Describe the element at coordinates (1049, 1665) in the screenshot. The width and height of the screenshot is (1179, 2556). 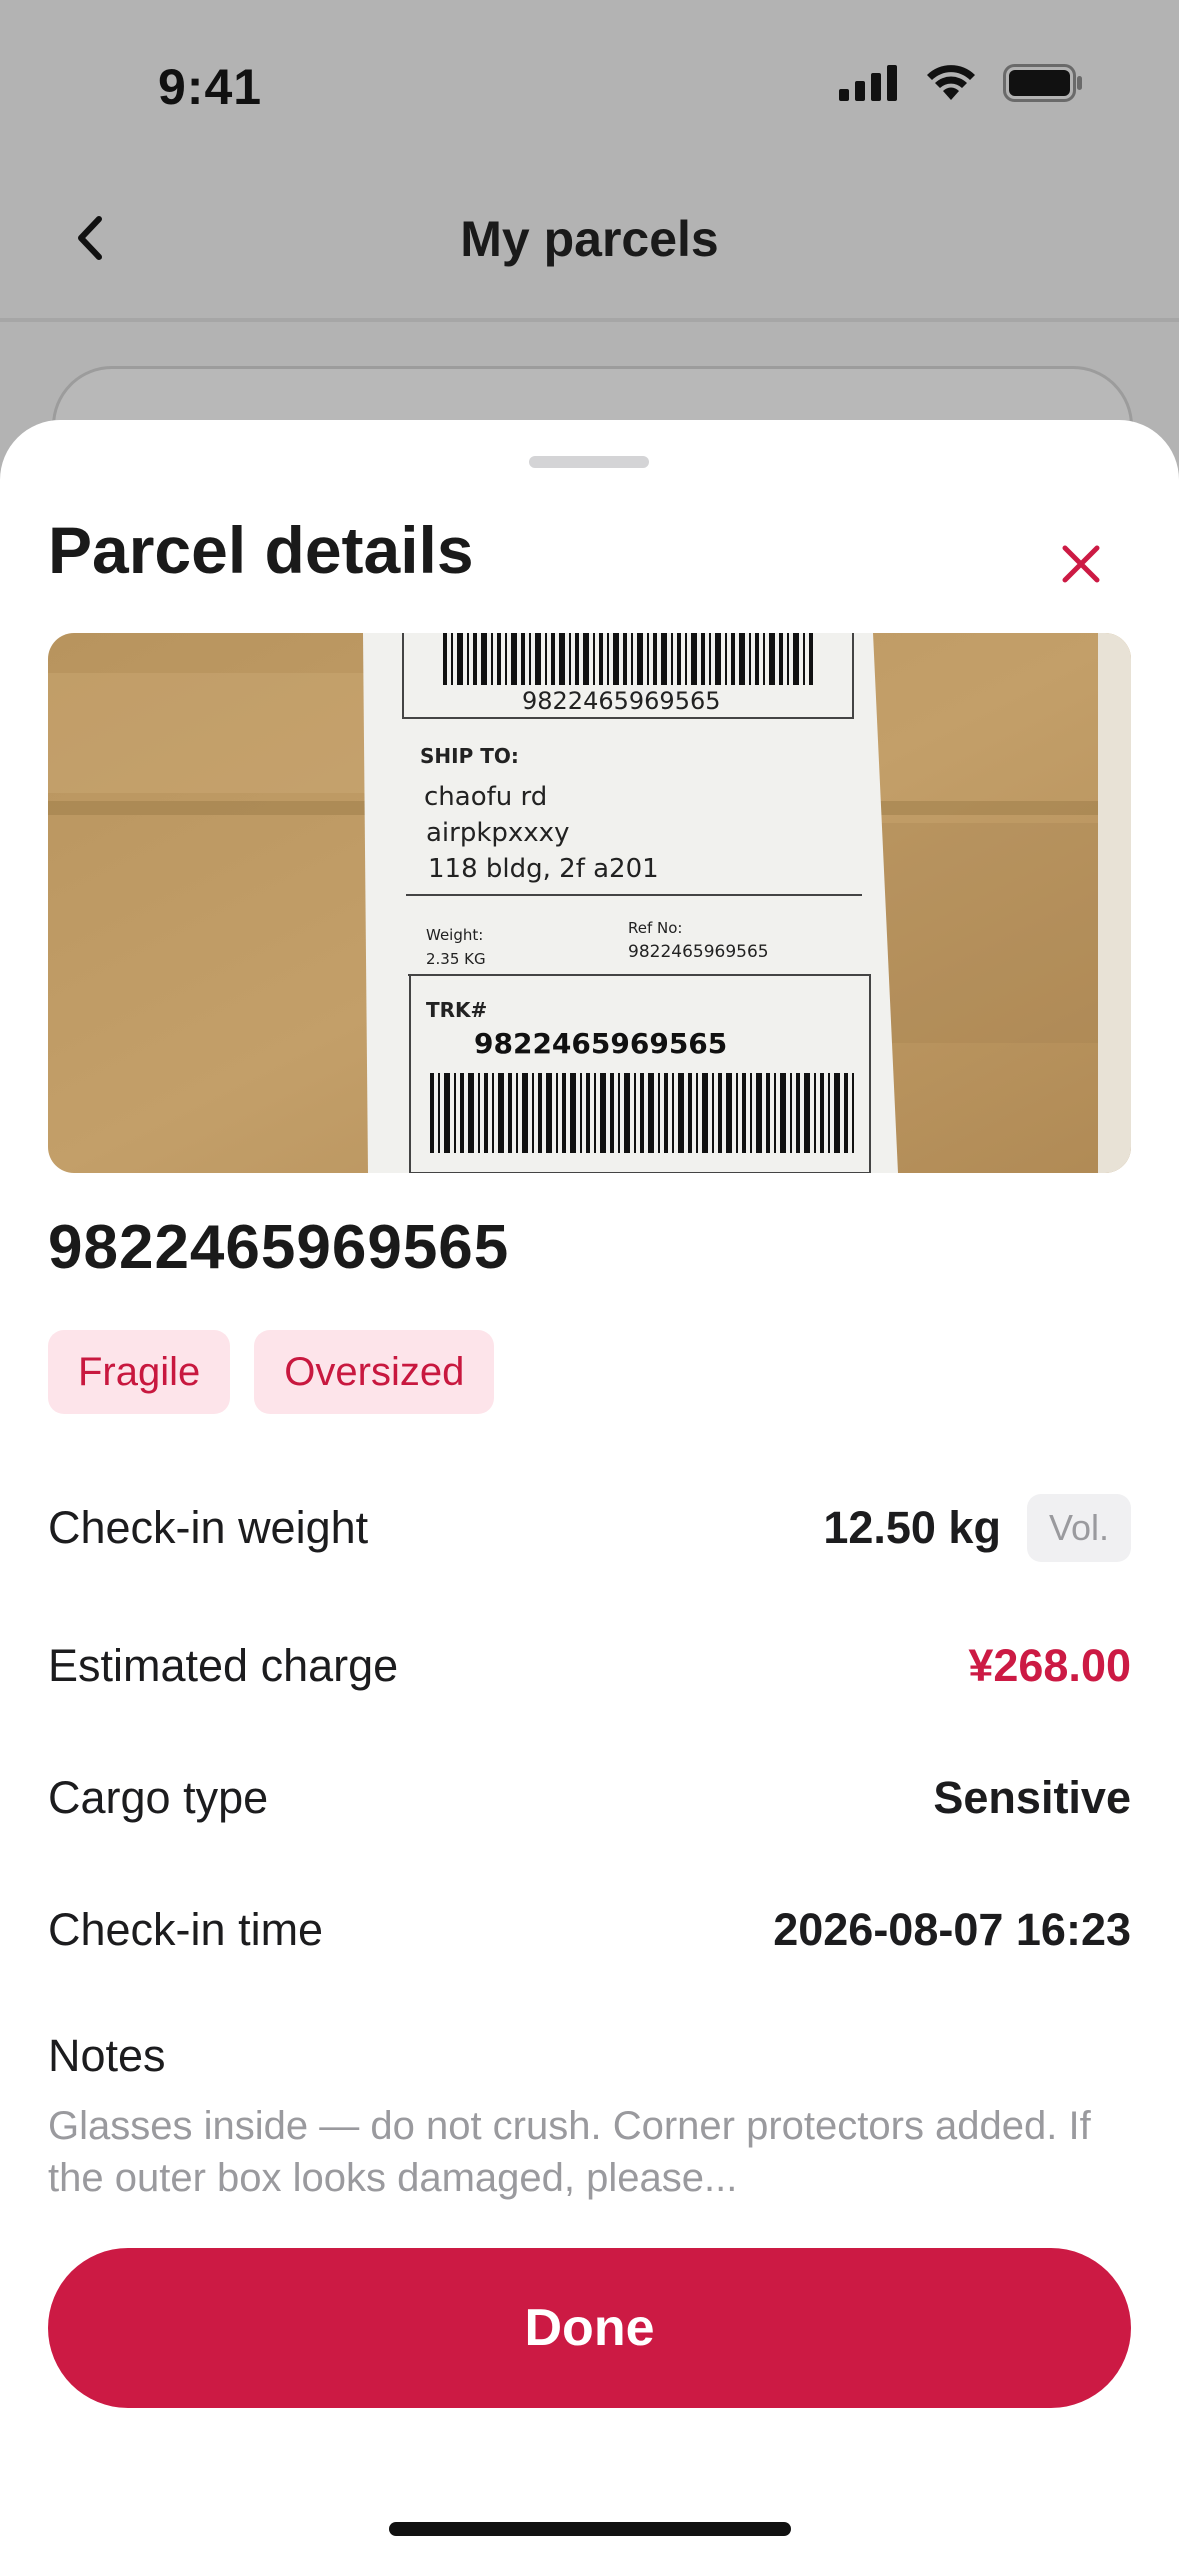
I see `detail-value: ¥268.00` at that location.